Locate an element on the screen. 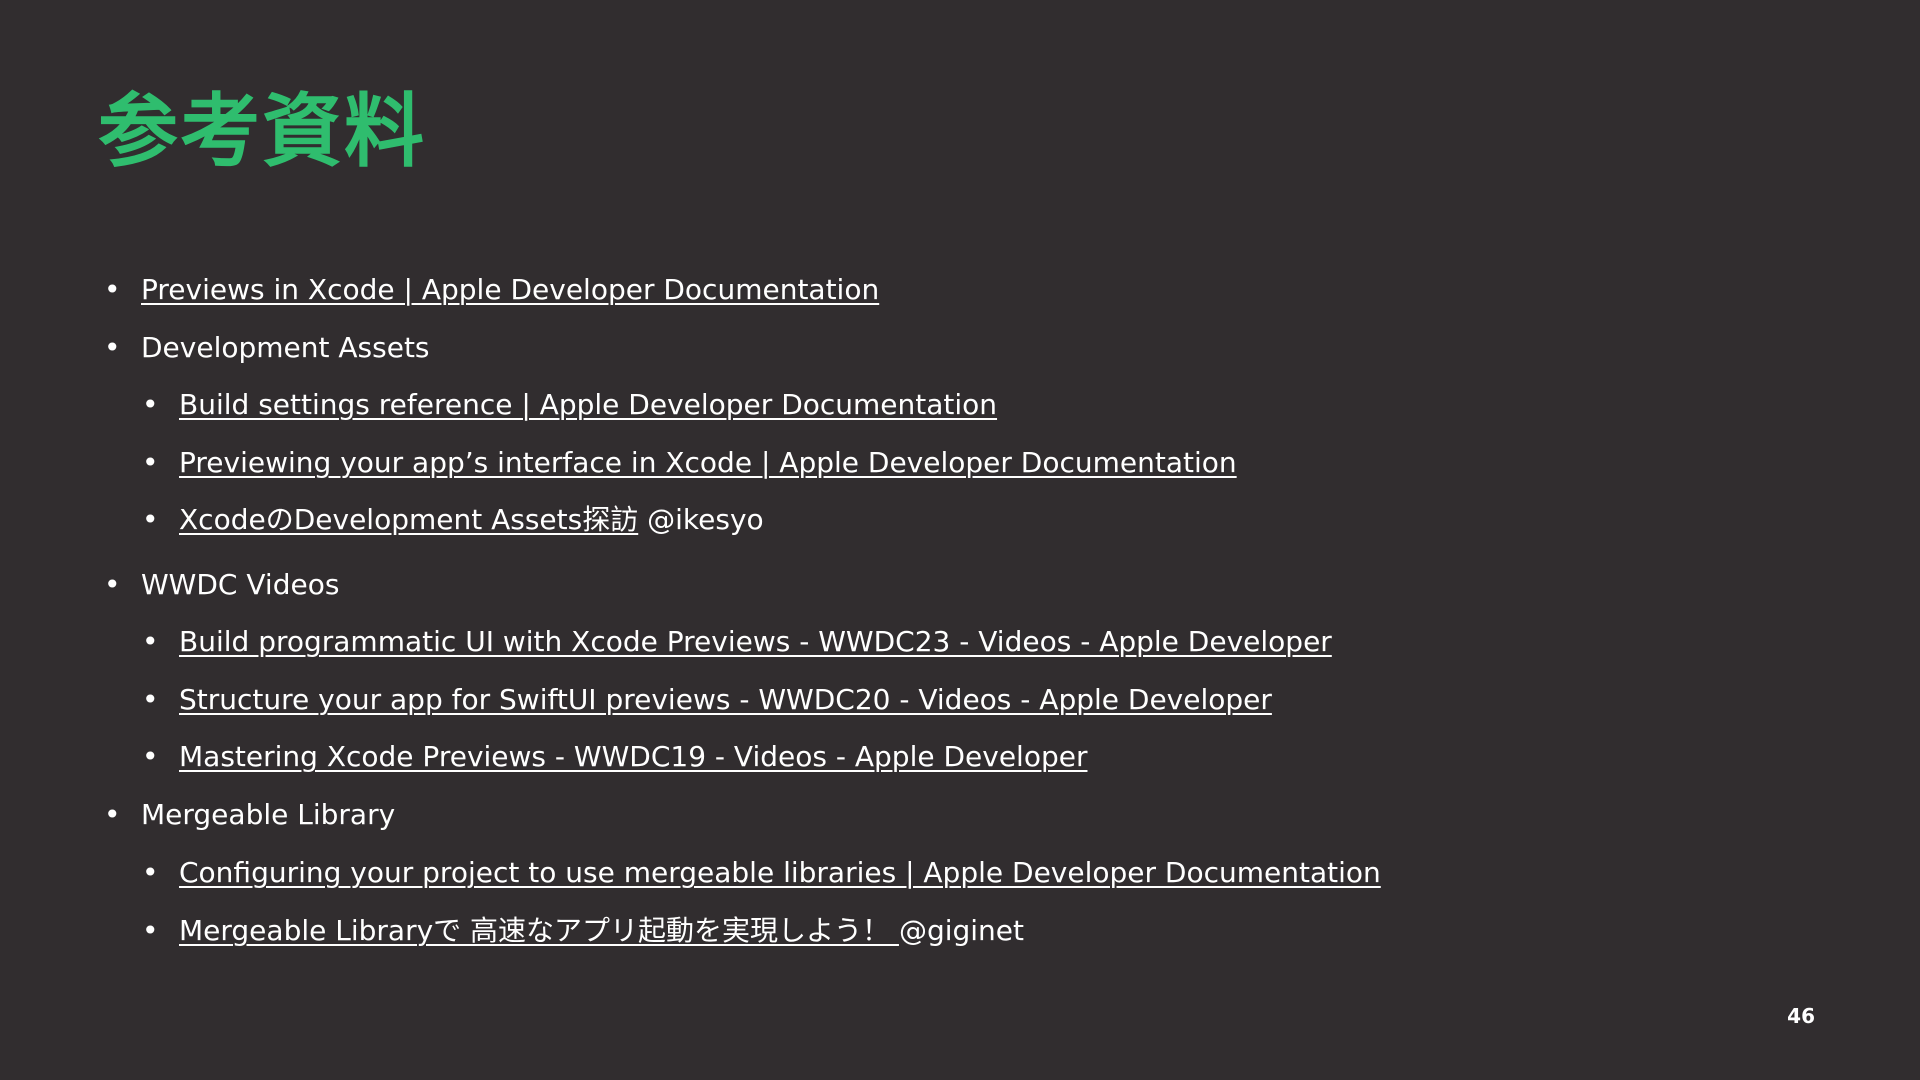 This screenshot has height=1080, width=1920. link-mergeable-library-article: Mergeable Libraryで 高速なアプリ起動を実現しよう！ is located at coordinates (539, 930).